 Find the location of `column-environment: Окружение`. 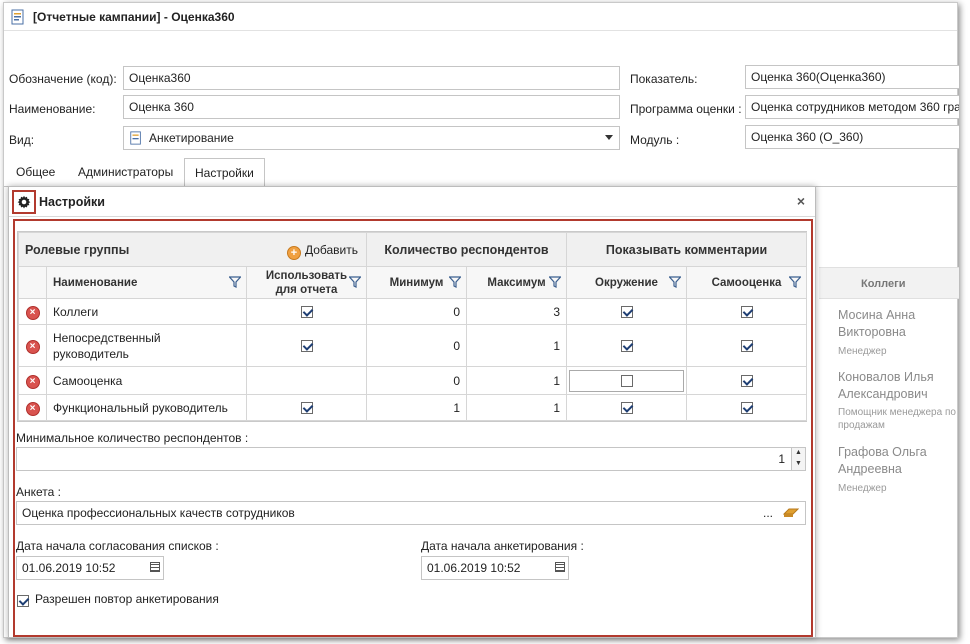

column-environment: Окружение is located at coordinates (626, 282).